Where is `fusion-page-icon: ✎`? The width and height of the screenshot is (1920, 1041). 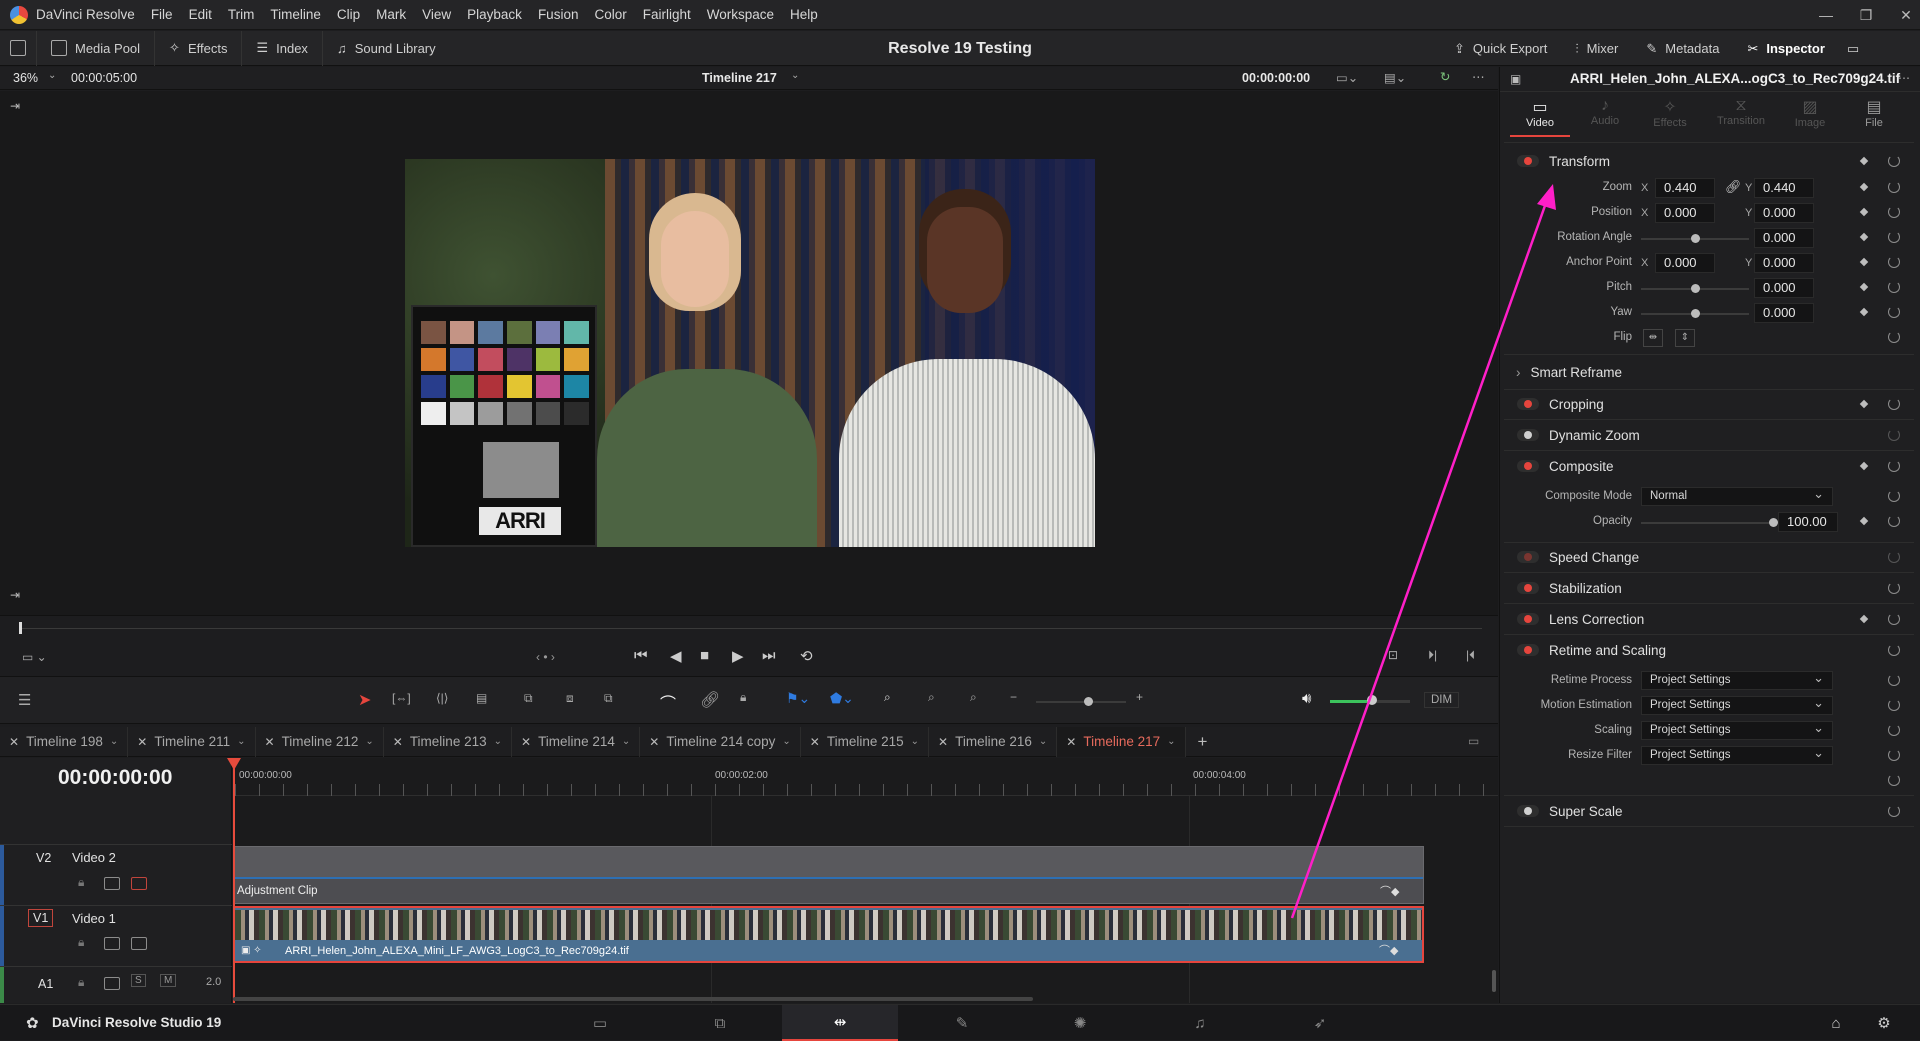
fusion-page-icon: ✎ is located at coordinates (962, 1023).